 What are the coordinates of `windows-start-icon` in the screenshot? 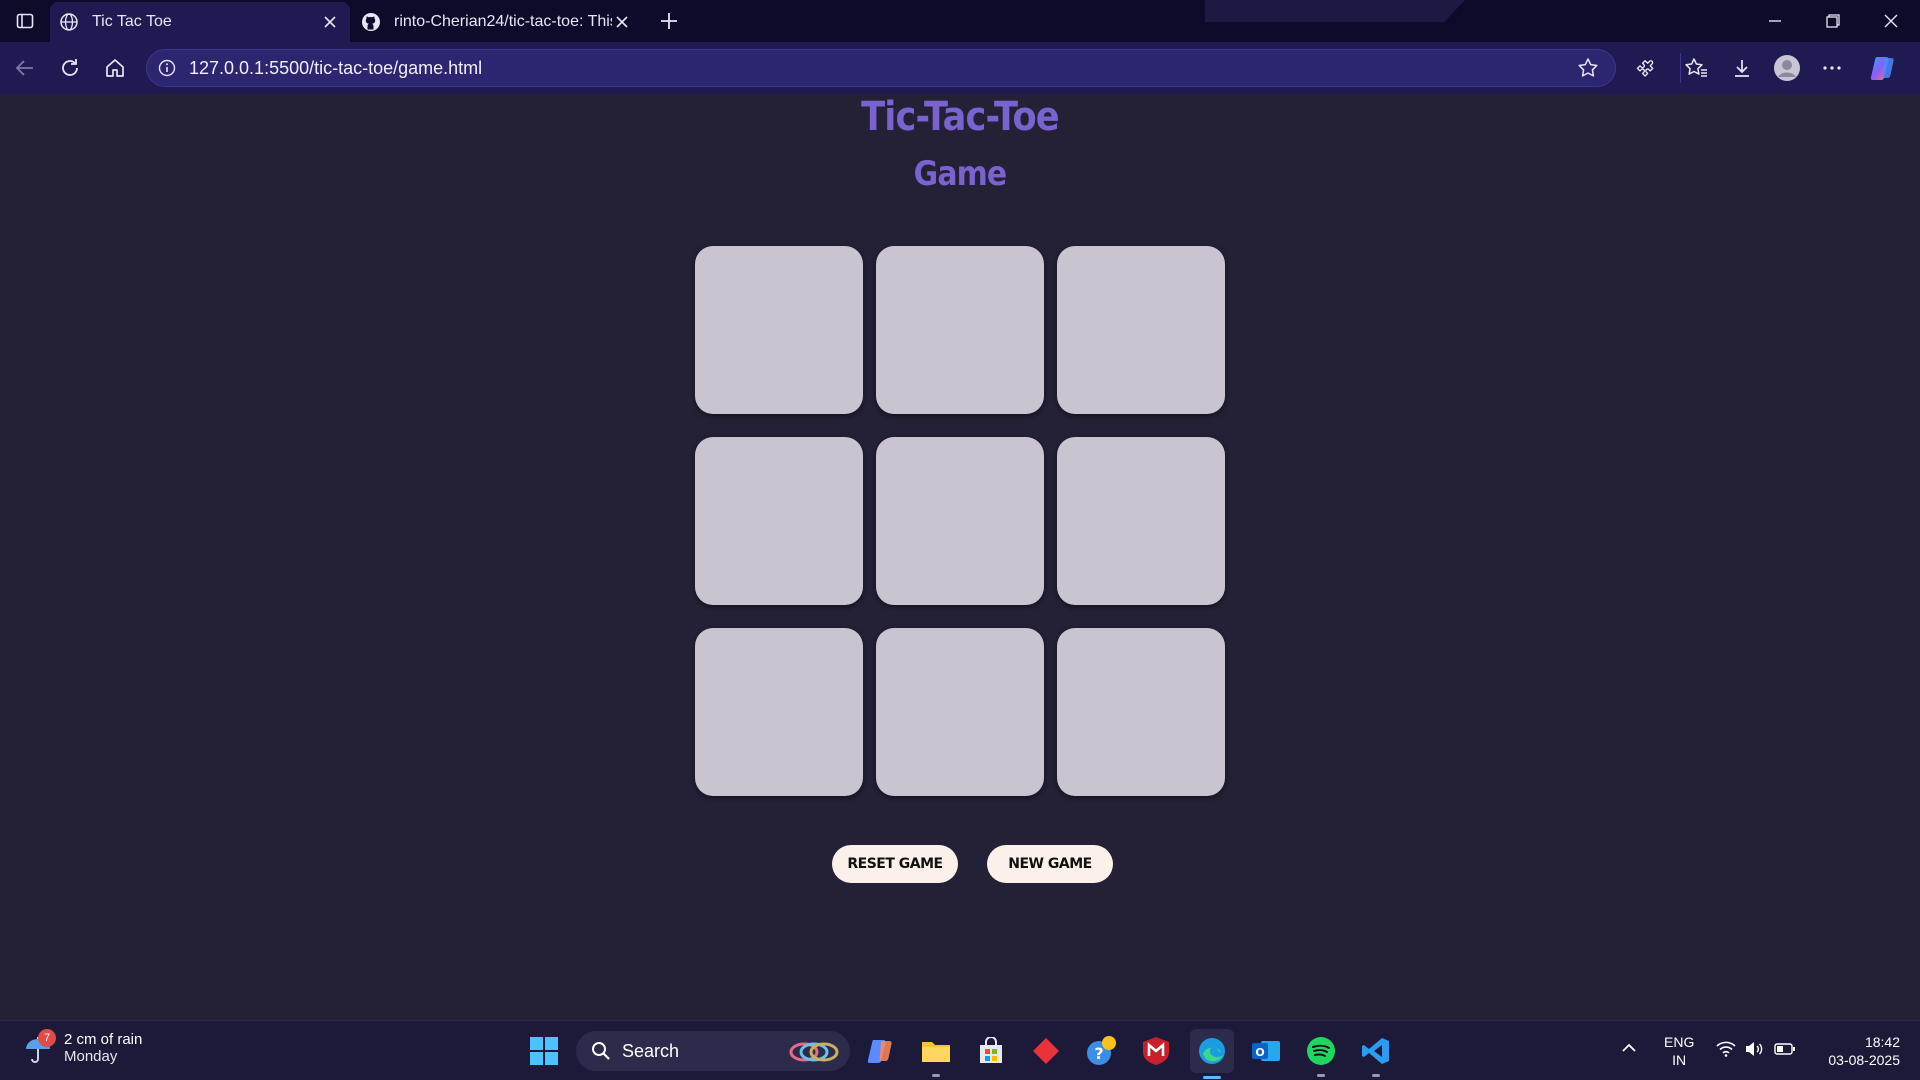 It's located at (544, 1051).